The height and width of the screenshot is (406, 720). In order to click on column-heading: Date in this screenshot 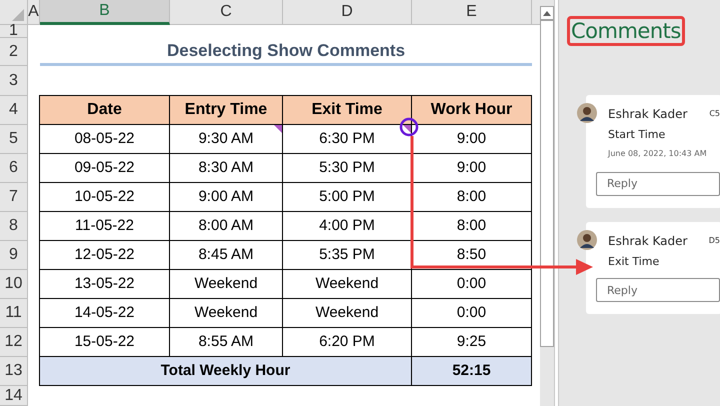, I will do `click(104, 110)`.